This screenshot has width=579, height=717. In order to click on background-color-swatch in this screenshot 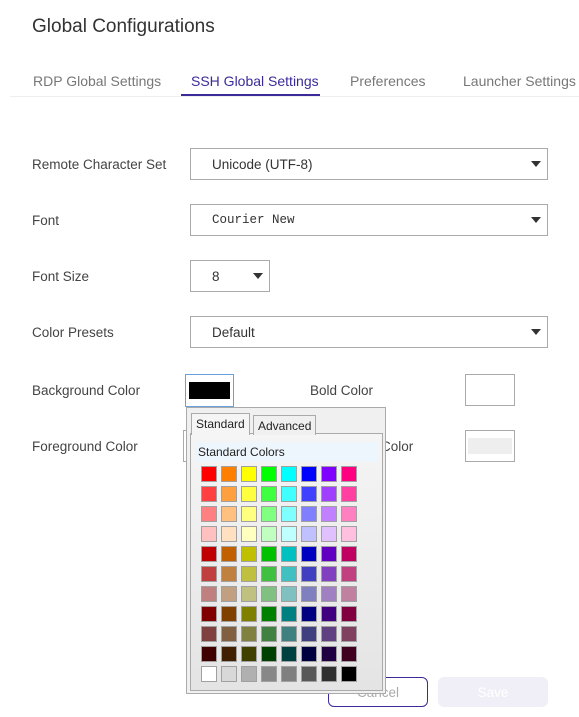, I will do `click(209, 390)`.